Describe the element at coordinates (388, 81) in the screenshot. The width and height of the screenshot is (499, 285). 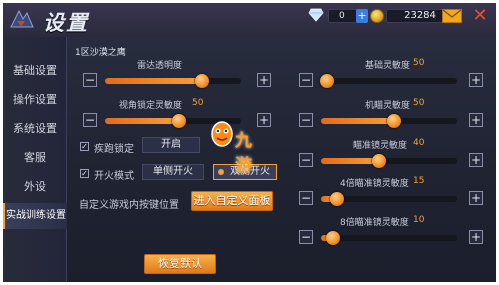
I see `base-sensitivity-slider` at that location.